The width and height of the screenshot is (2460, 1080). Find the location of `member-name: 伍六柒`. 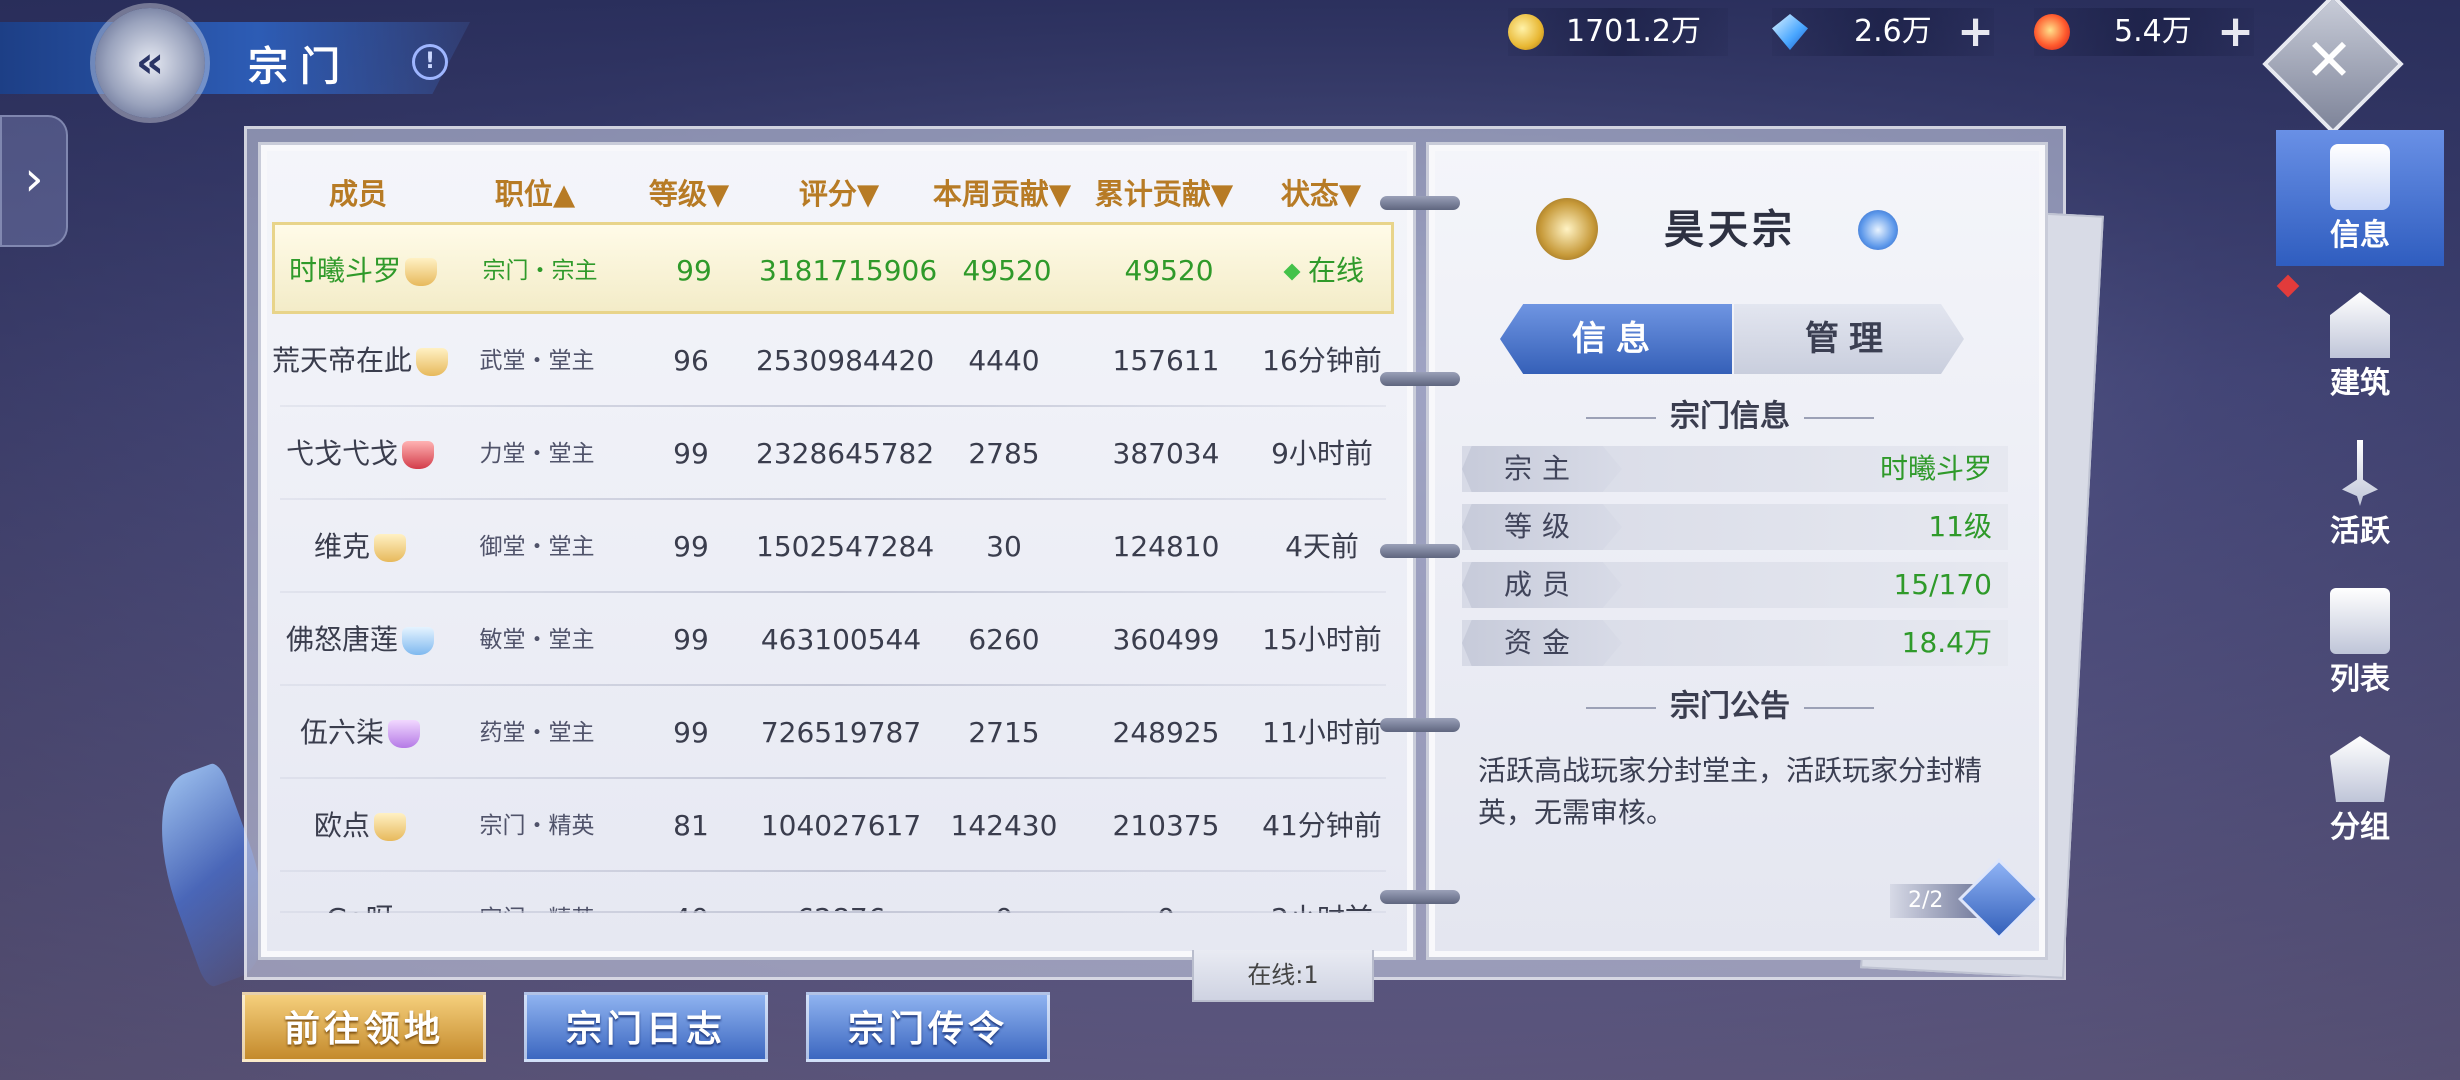

member-name: 伍六柒 is located at coordinates (360, 733).